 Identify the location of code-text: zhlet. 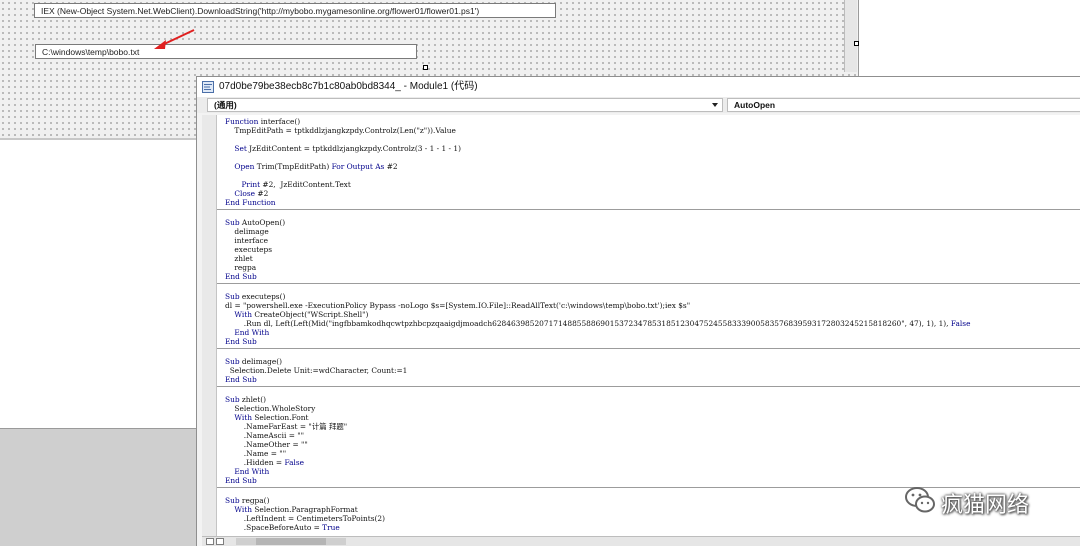
(239, 258).